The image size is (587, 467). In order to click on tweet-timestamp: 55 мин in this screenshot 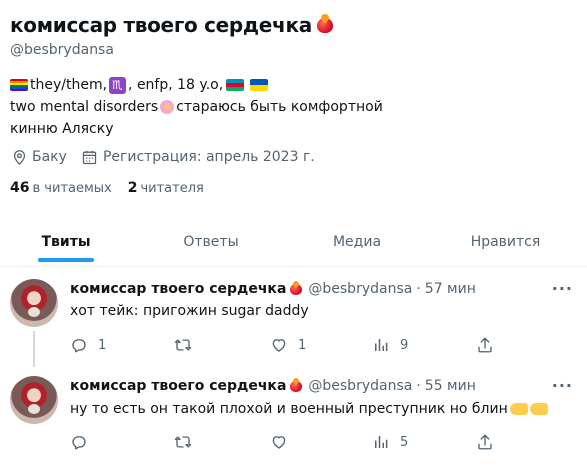, I will do `click(450, 386)`.